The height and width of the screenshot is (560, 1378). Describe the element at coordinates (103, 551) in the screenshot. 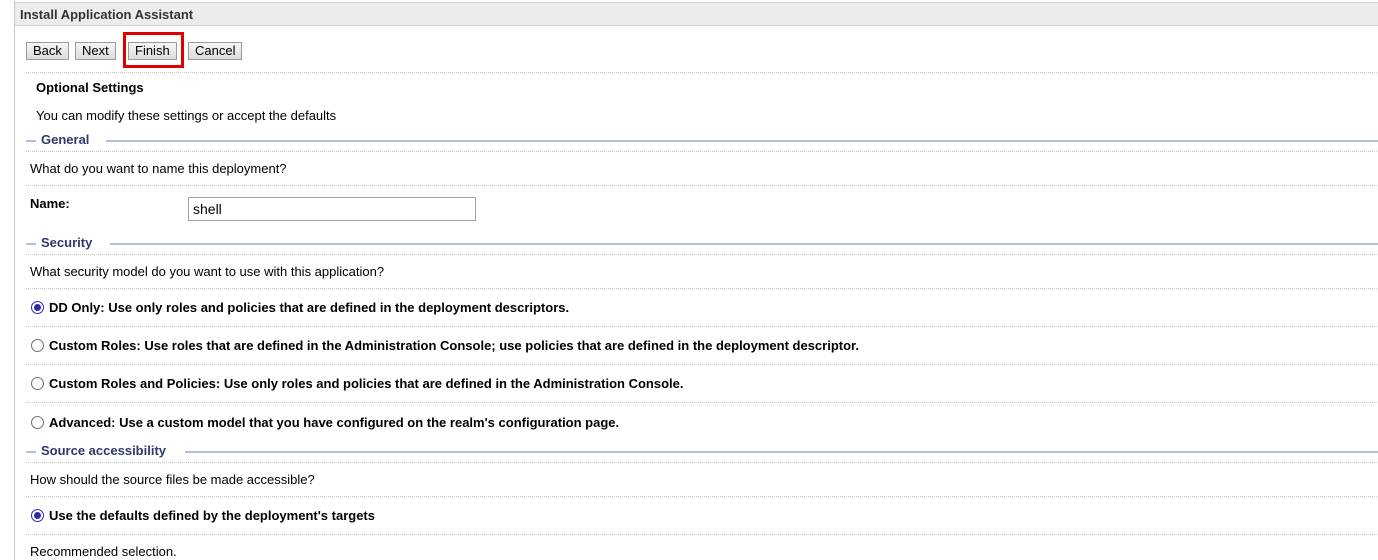

I see `source-note: Recommended selection.` at that location.